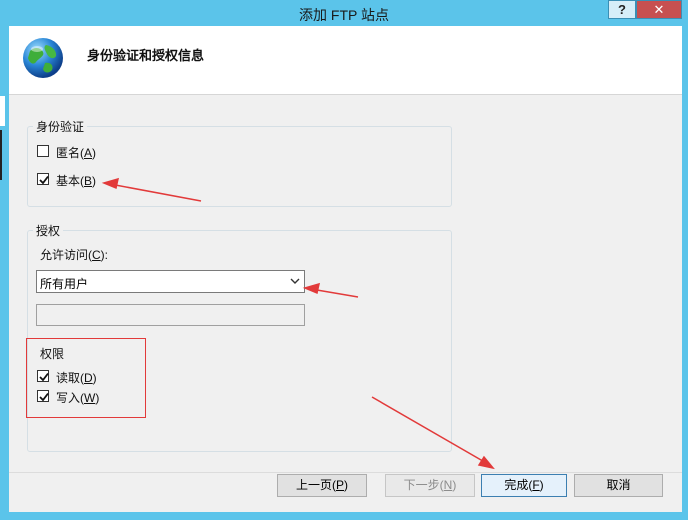 The height and width of the screenshot is (520, 688). Describe the element at coordinates (239, 166) in the screenshot. I see `authentication-group` at that location.